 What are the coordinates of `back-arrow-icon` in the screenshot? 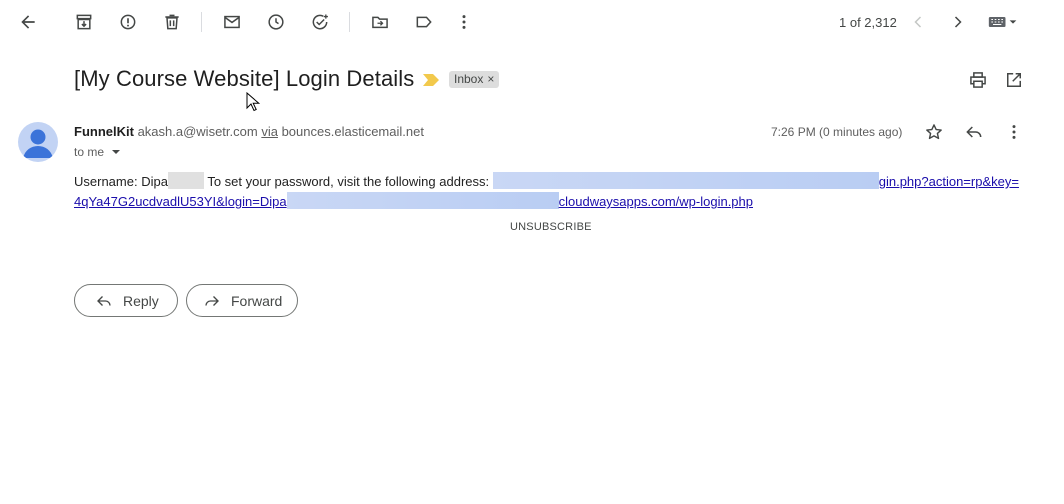 It's located at (28, 22).